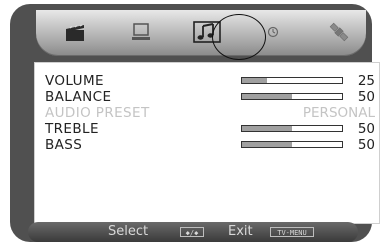 This screenshot has height=245, width=380. I want to click on monitor-icon, so click(141, 31).